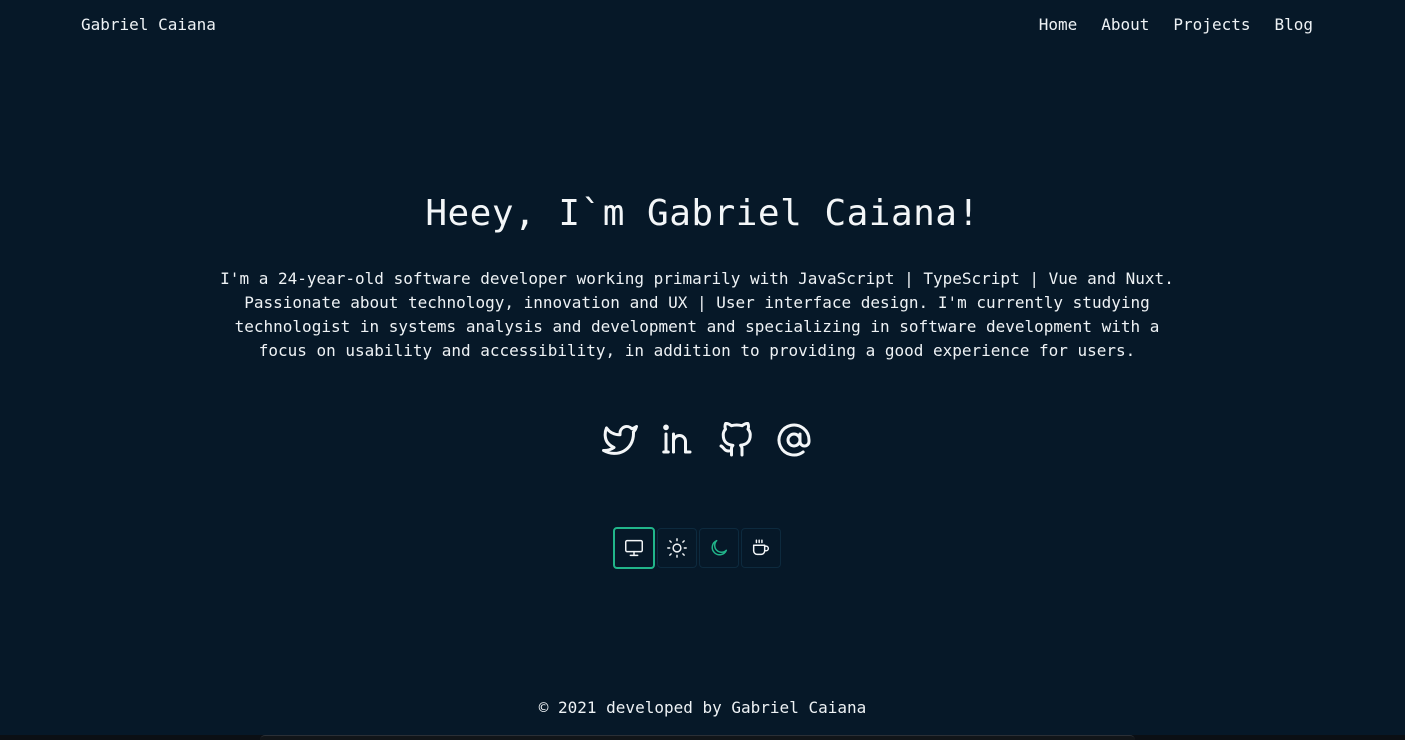 Image resolution: width=1405 pixels, height=740 pixels. What do you see at coordinates (148, 25) in the screenshot?
I see `brand-link: Gabriel Caiana` at bounding box center [148, 25].